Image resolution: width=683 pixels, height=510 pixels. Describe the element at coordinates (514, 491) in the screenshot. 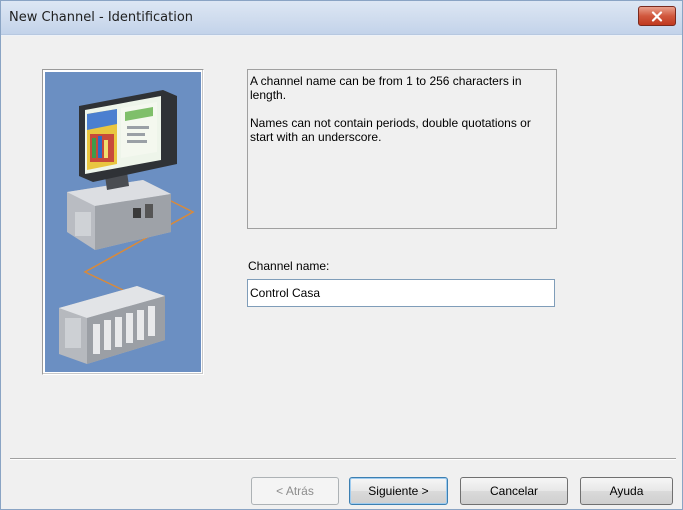

I see `cancel-button: Cancelar` at that location.